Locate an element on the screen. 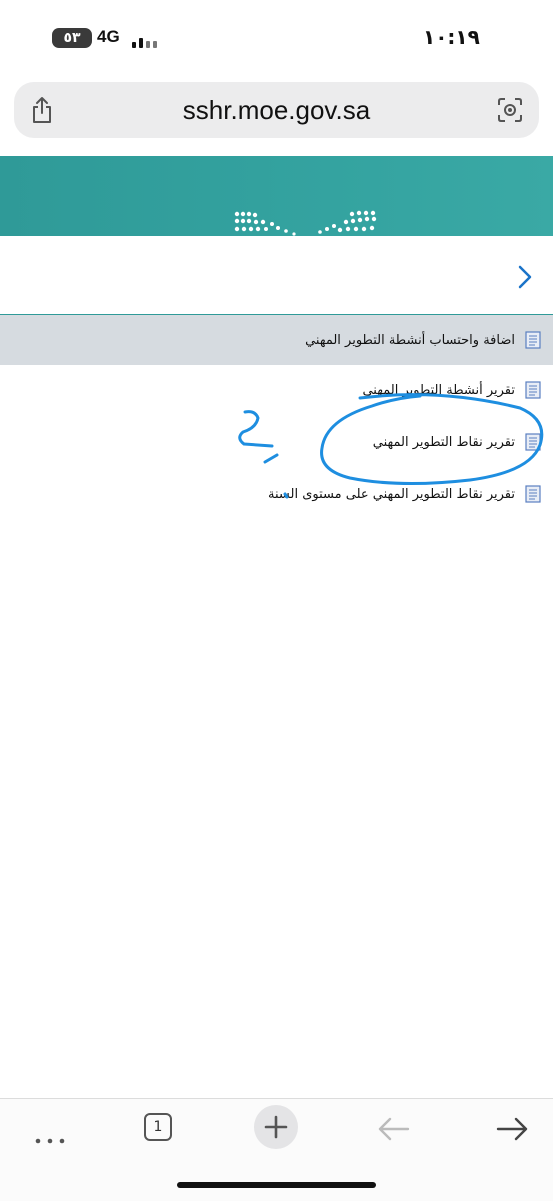 This screenshot has height=1201, width=553. chevron-right-icon is located at coordinates (525, 277).